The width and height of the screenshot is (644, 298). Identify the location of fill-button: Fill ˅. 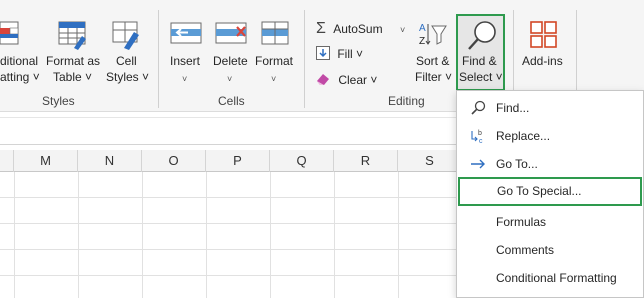
(339, 53).